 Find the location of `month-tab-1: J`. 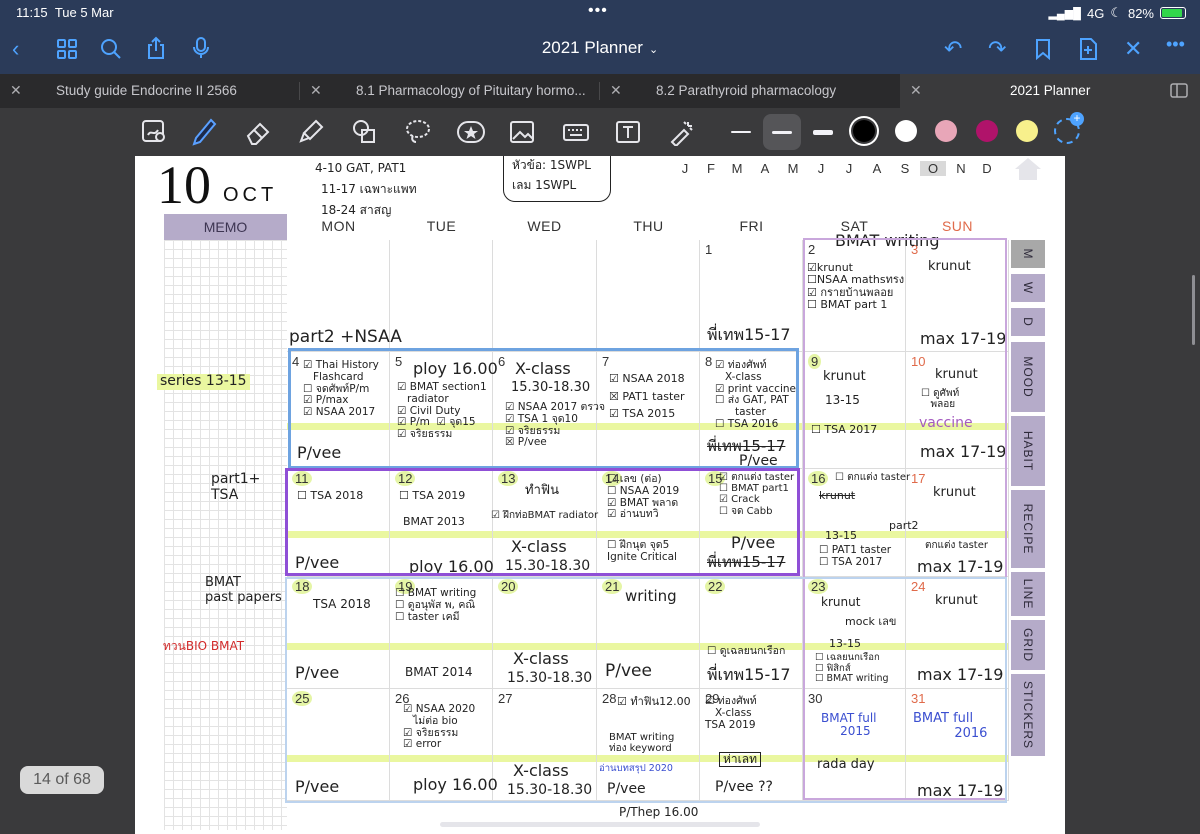

month-tab-1: J is located at coordinates (685, 168).